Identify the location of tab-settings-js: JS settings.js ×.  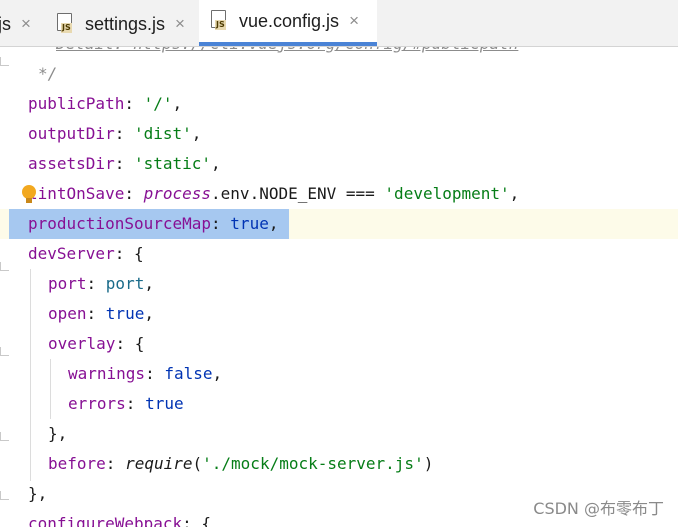
(121, 24).